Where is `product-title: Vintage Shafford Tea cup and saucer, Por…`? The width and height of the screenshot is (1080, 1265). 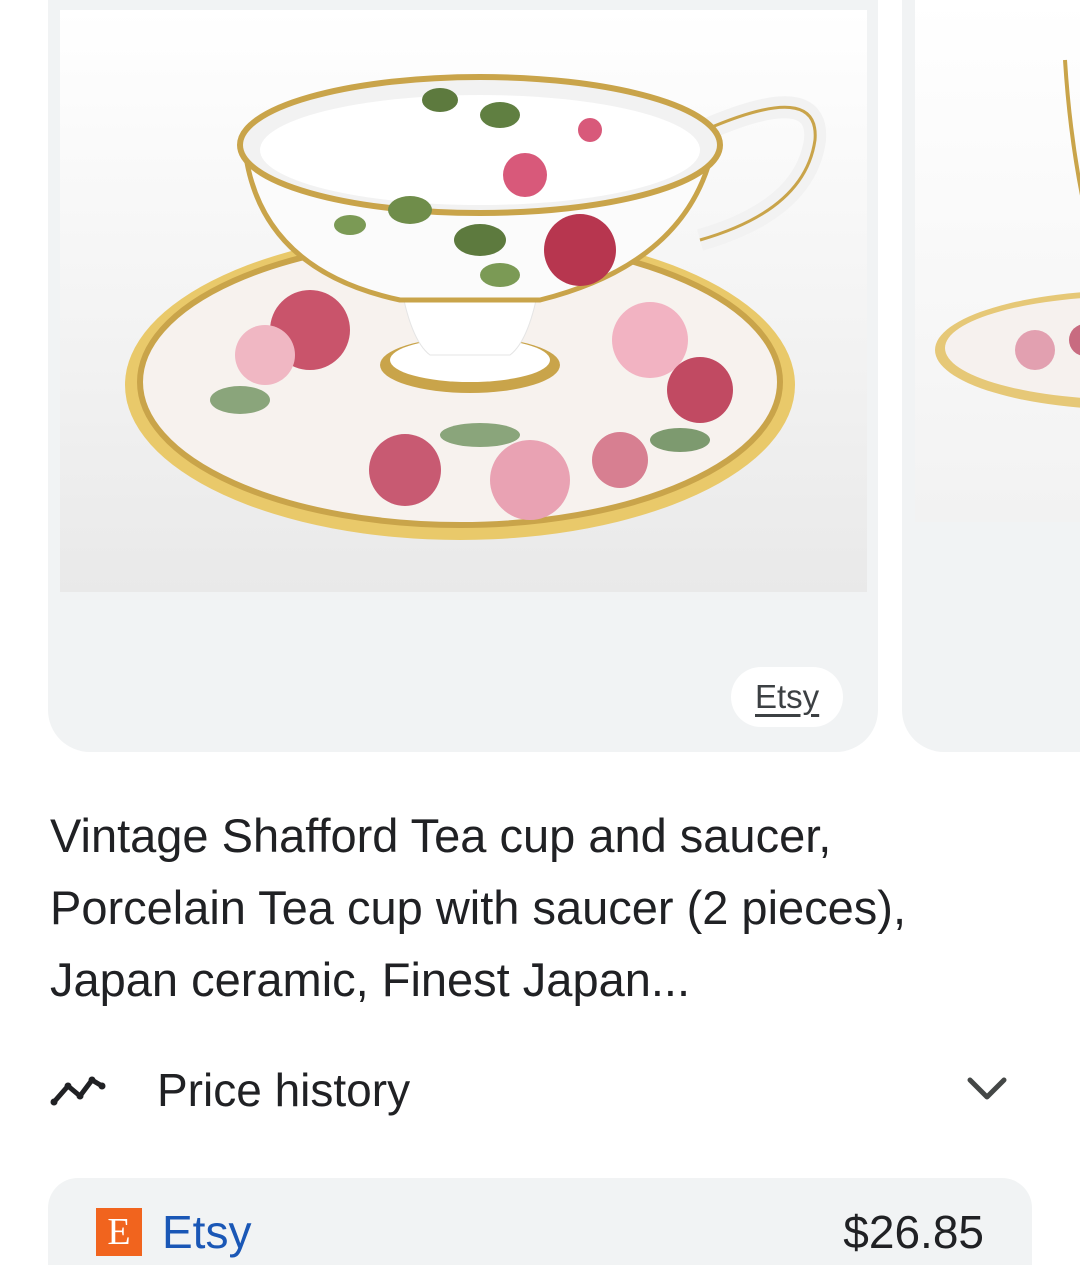 product-title: Vintage Shafford Tea cup and saucer, Por… is located at coordinates (478, 907).